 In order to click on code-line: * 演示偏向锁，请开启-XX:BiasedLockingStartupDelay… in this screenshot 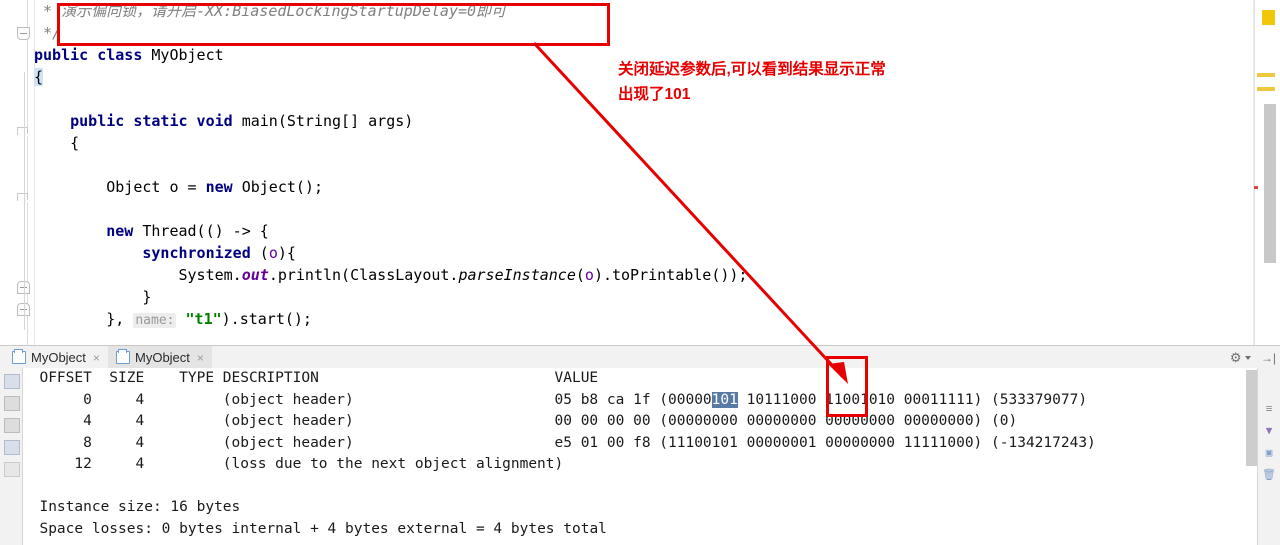, I will do `click(657, 11)`.